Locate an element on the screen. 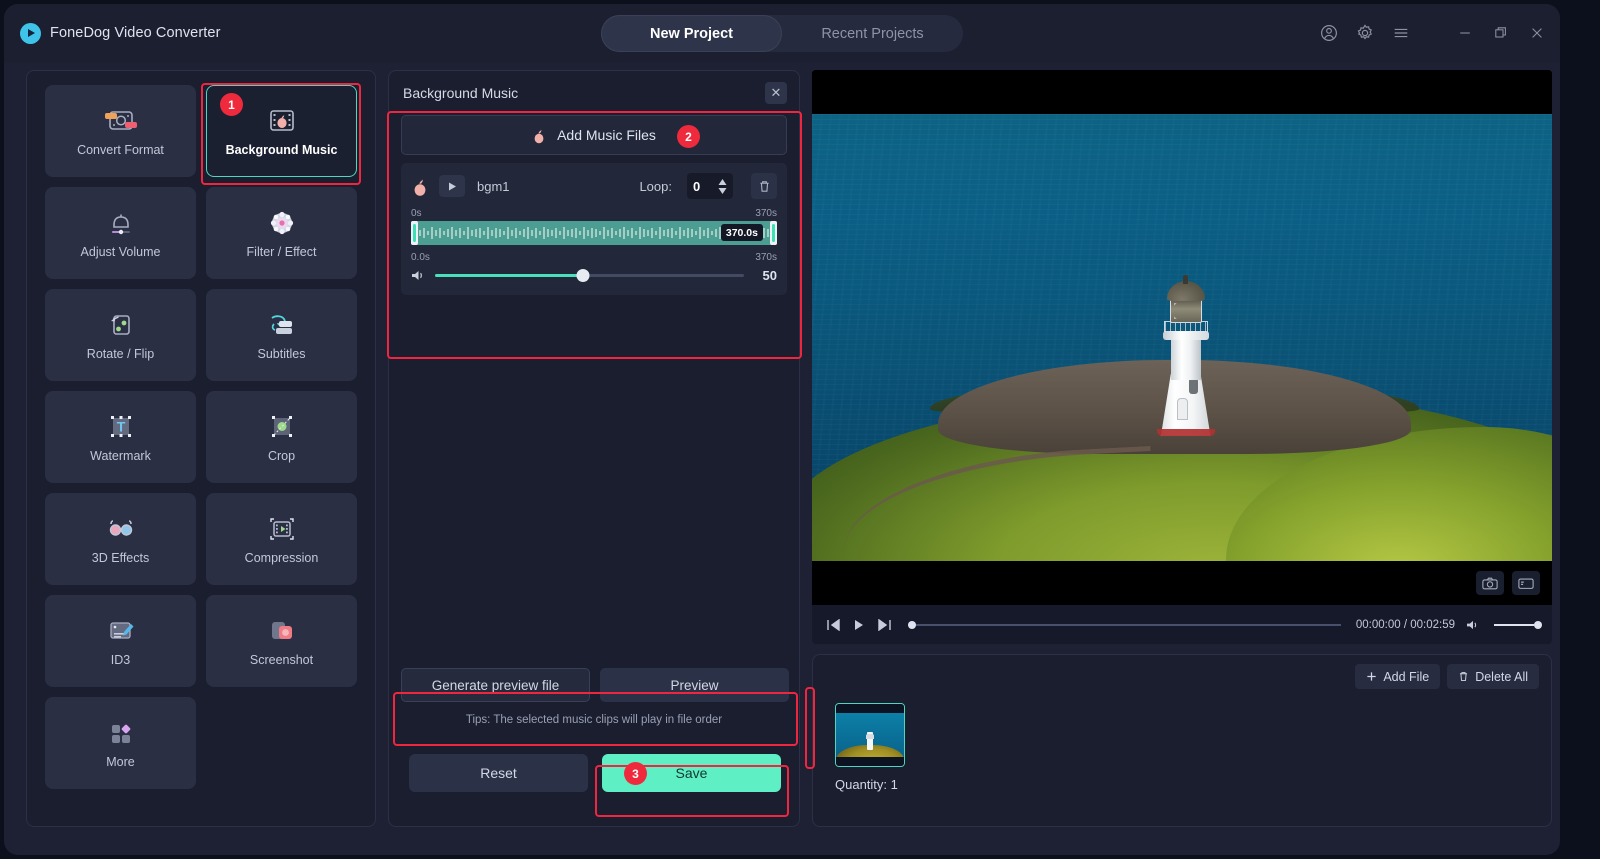 The width and height of the screenshot is (1600, 859). player-volume-slider is located at coordinates (1518, 624).